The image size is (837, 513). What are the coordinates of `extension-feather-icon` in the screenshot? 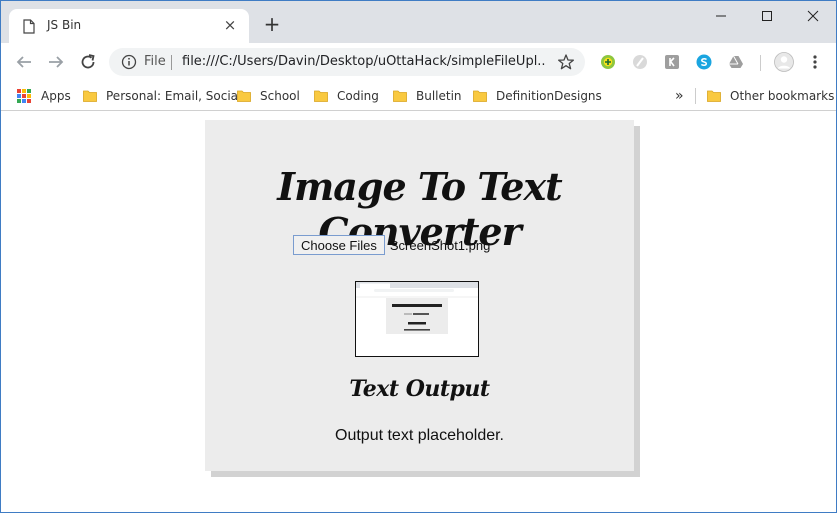 It's located at (640, 62).